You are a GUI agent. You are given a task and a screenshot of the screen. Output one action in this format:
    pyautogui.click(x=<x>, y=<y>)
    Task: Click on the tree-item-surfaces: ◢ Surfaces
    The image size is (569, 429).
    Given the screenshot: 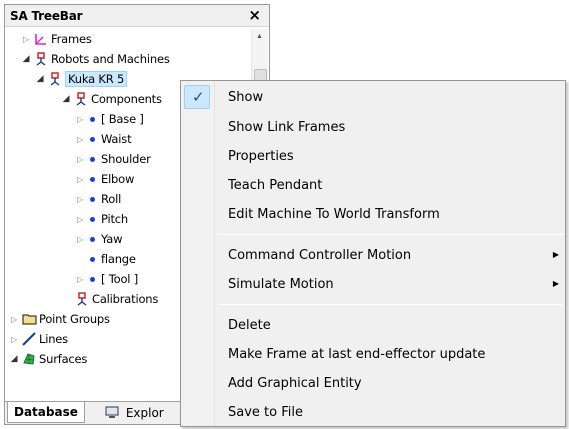 What is the action you would take?
    pyautogui.click(x=48, y=359)
    